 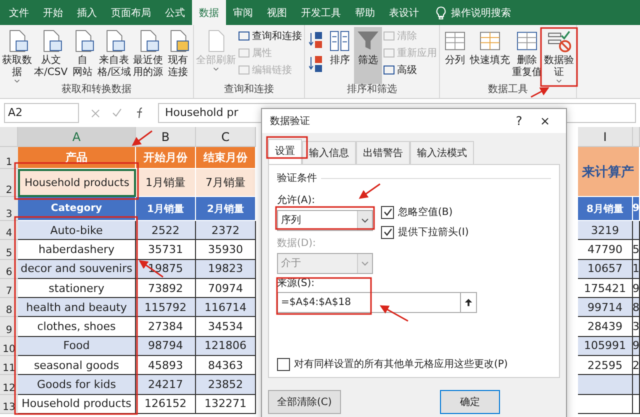 I want to click on group-label: 排序和筛选, so click(x=371, y=90).